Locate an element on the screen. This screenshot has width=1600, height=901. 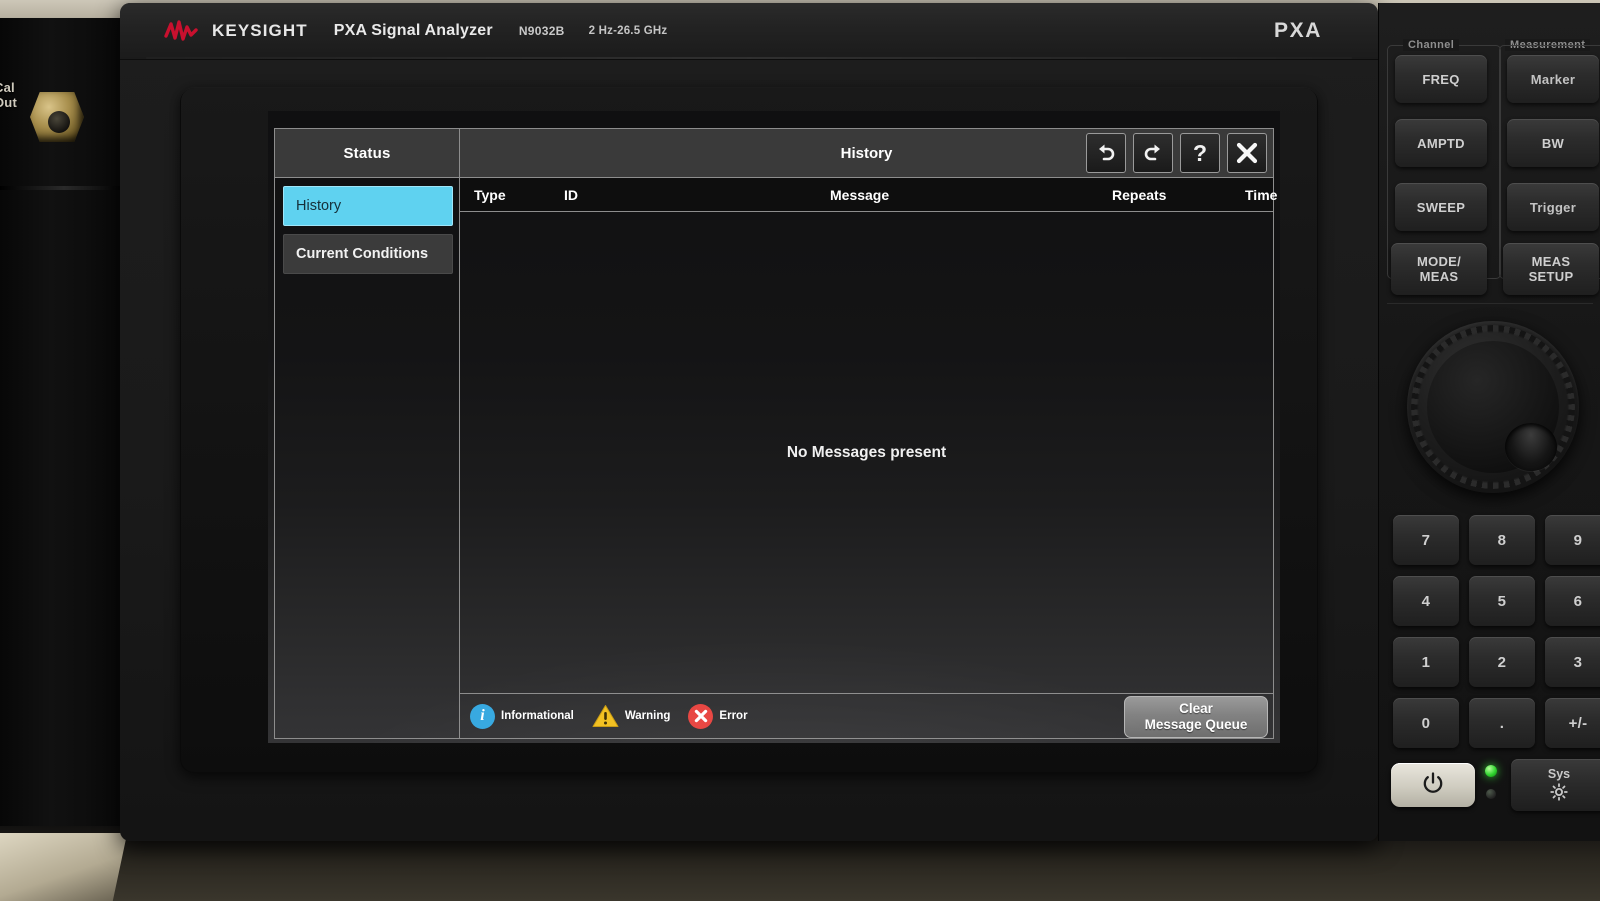
undo-button is located at coordinates (1106, 153).